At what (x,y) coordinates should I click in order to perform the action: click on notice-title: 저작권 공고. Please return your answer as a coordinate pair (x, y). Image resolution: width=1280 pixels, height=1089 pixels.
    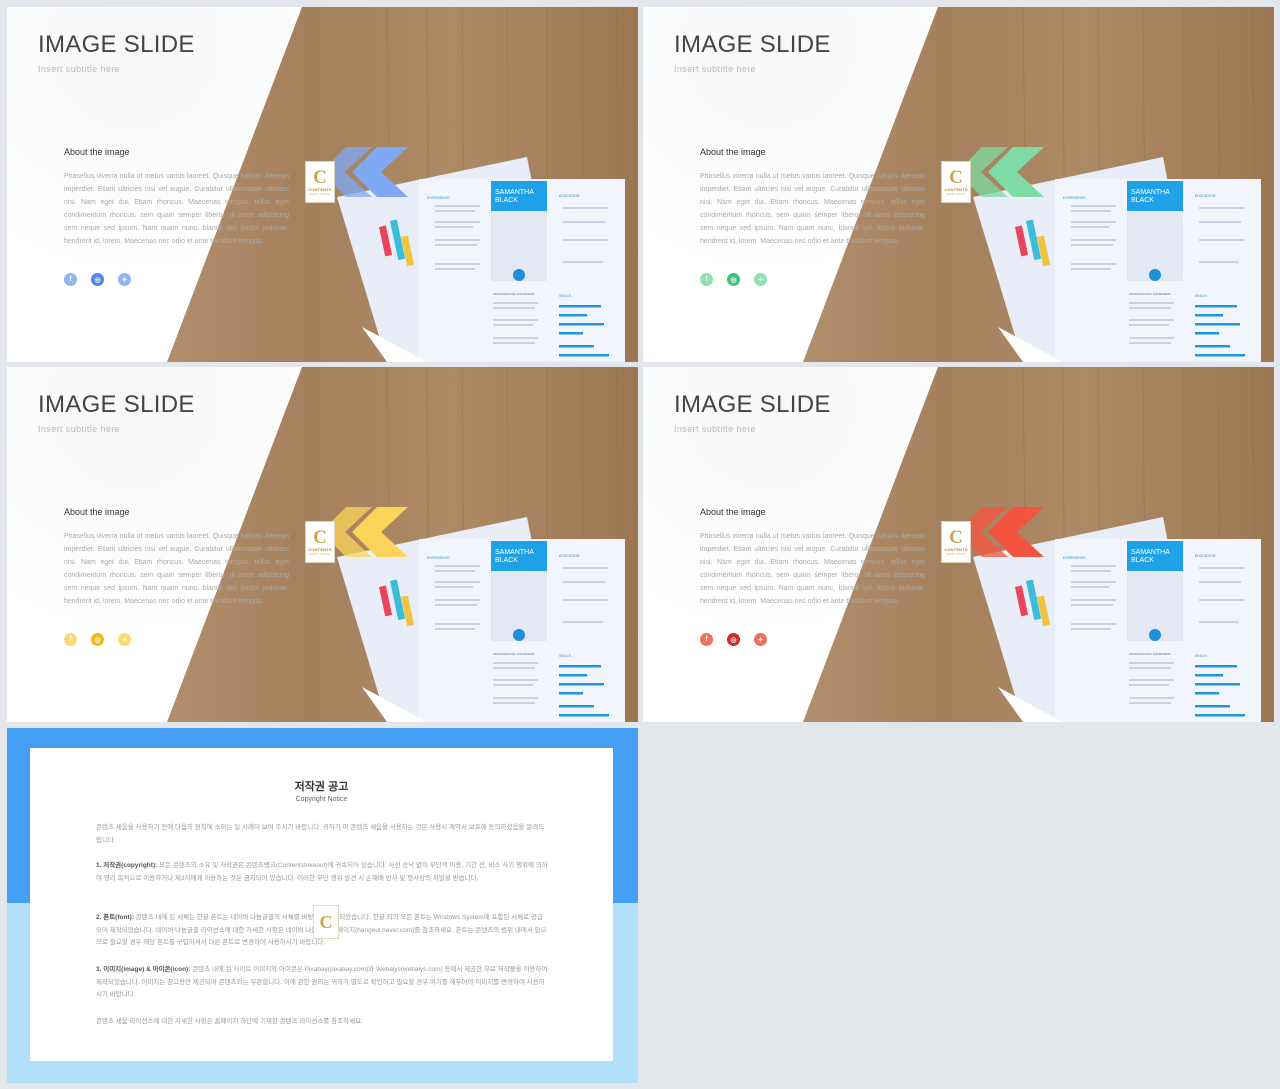
    Looking at the image, I should click on (321, 787).